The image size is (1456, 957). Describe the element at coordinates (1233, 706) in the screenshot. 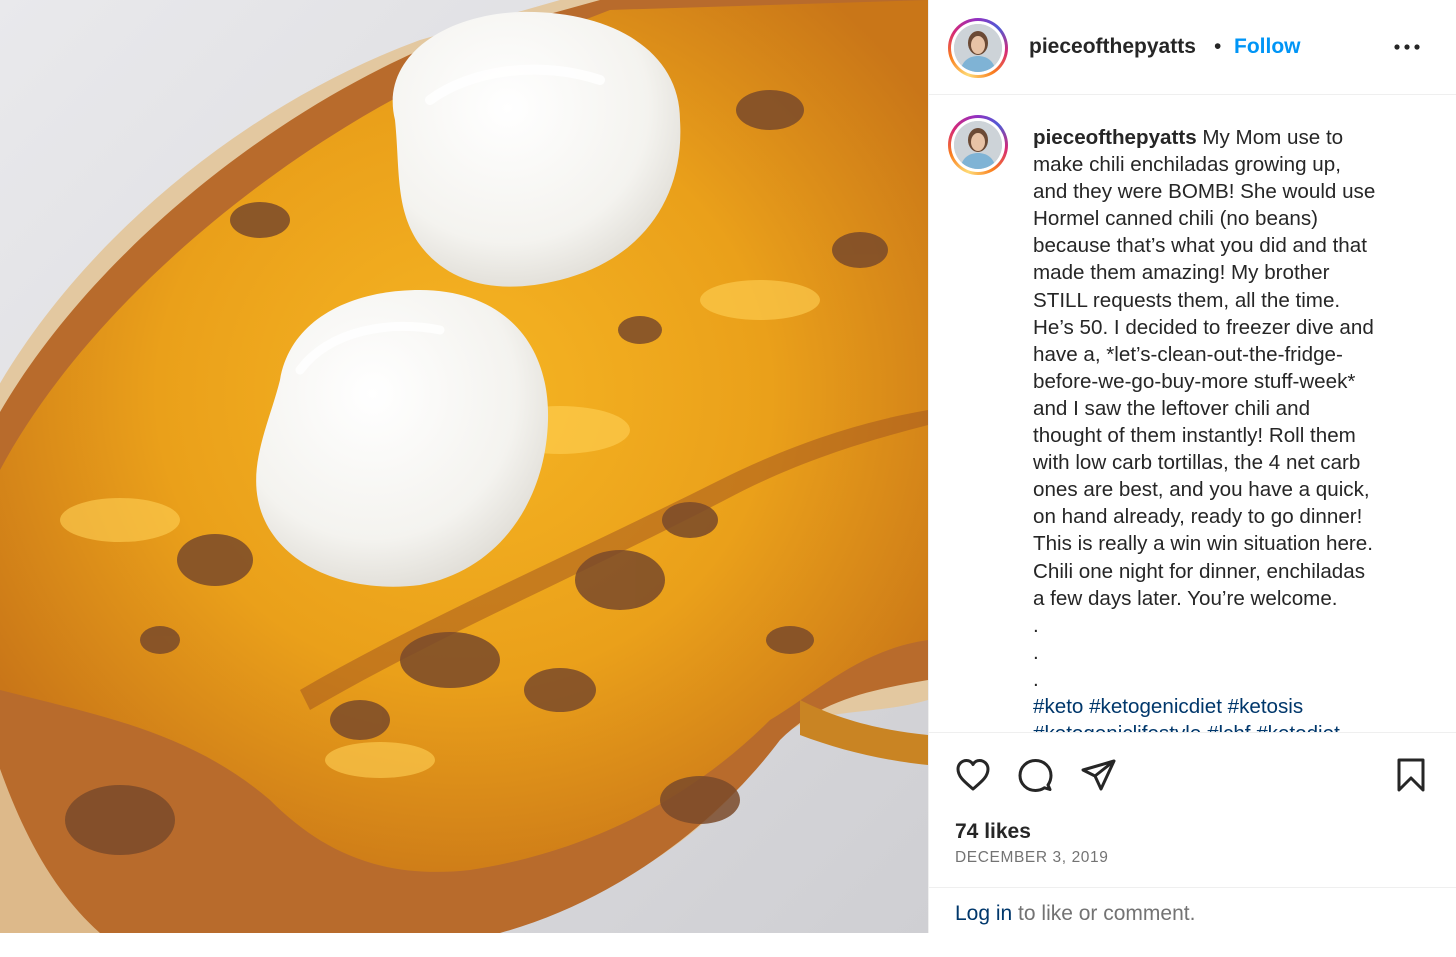

I see `hashtags: #keto #ketogenicdiet #ketosis` at that location.